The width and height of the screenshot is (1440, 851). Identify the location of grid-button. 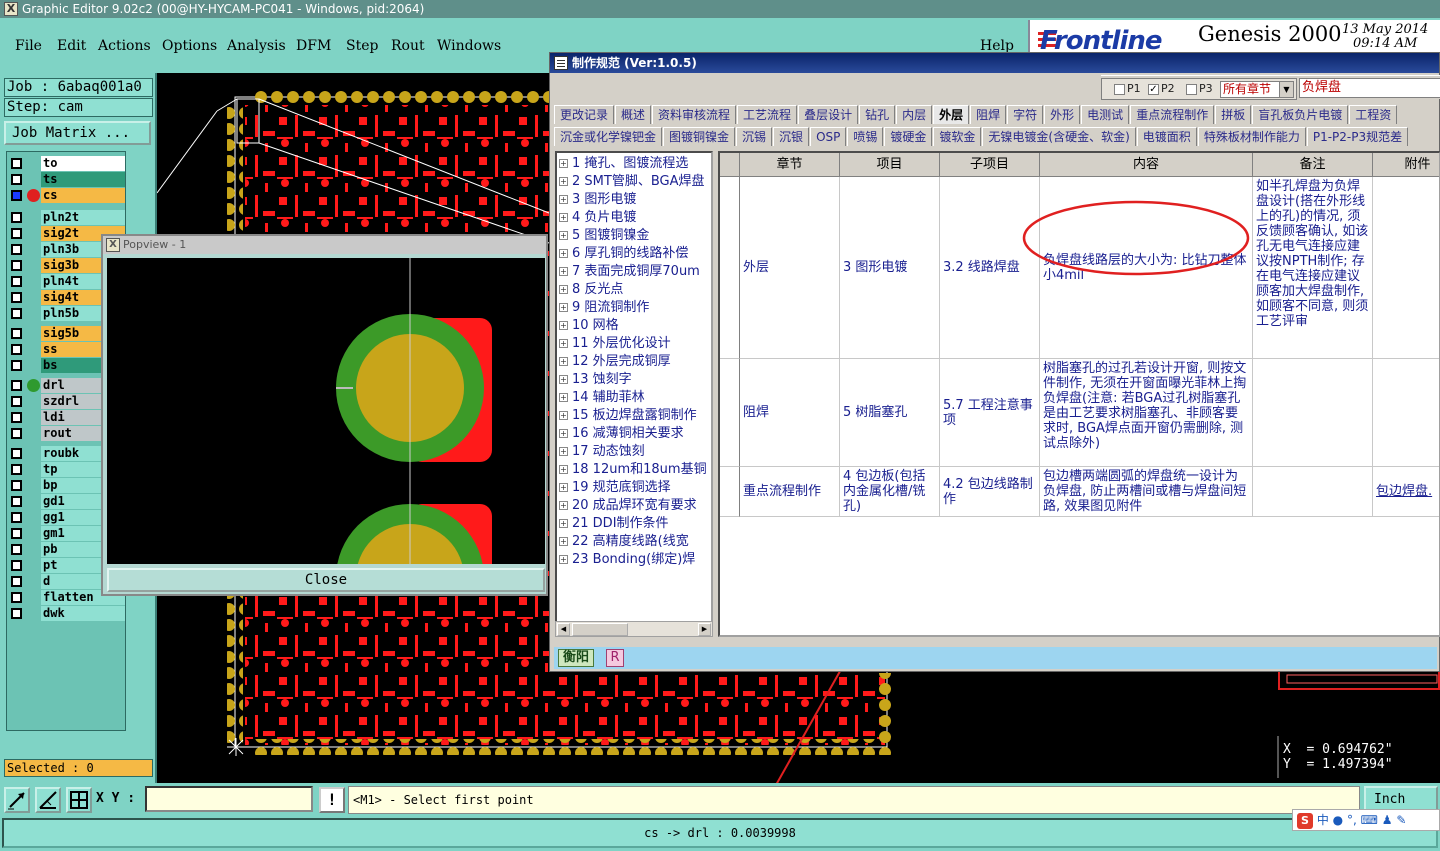
(79, 800).